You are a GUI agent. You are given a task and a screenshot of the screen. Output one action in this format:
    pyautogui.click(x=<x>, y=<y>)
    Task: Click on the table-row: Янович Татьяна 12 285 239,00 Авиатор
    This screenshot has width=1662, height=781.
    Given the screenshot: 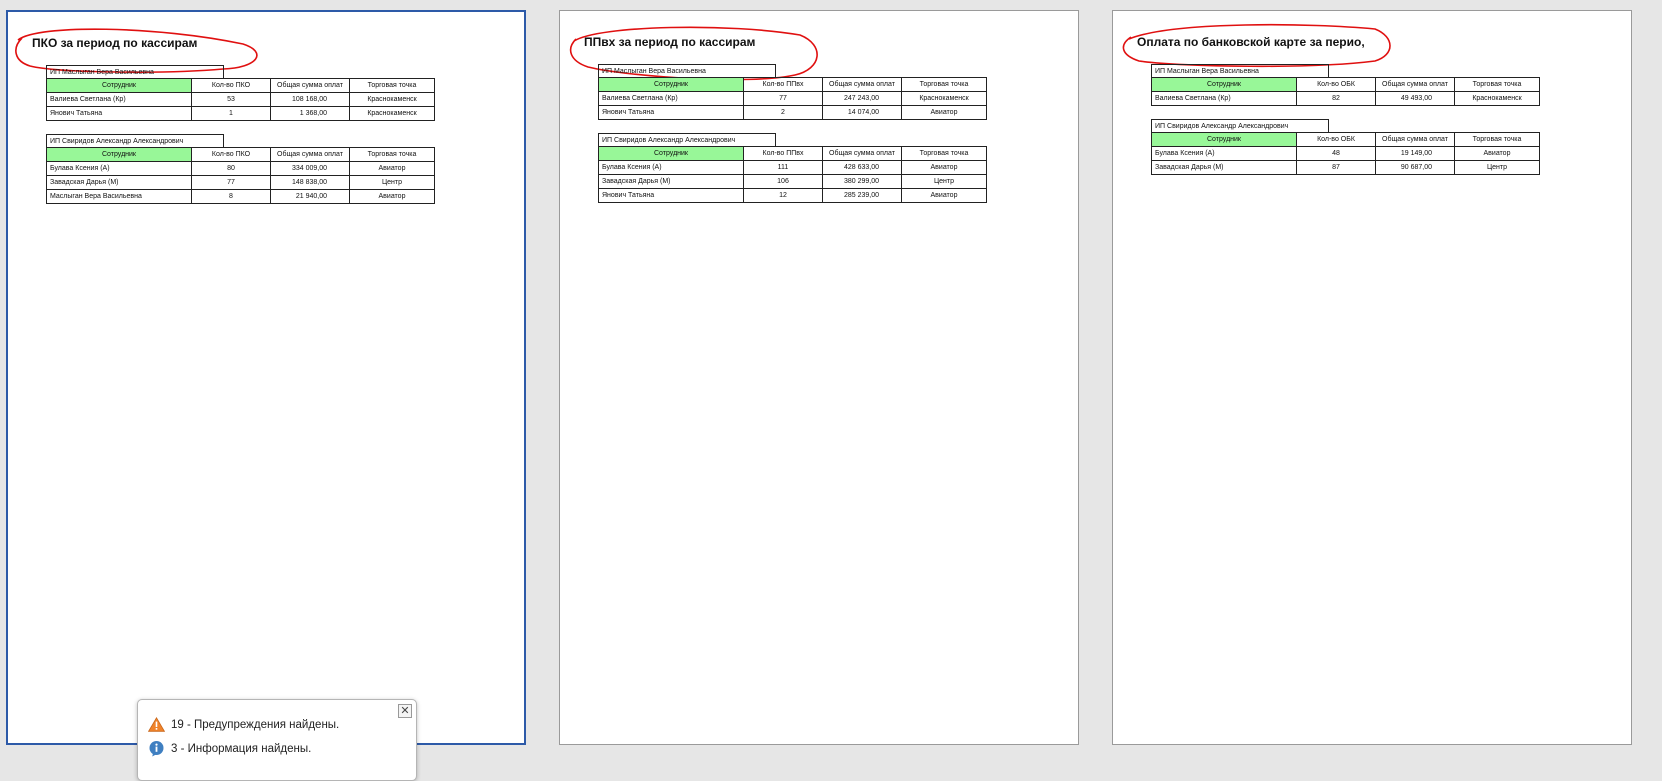 What is the action you would take?
    pyautogui.click(x=792, y=195)
    